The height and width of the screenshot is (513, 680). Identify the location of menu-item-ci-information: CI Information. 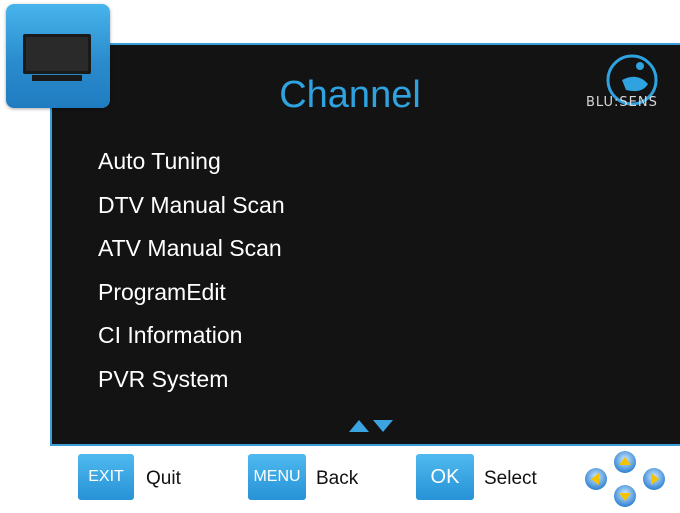
(191, 341).